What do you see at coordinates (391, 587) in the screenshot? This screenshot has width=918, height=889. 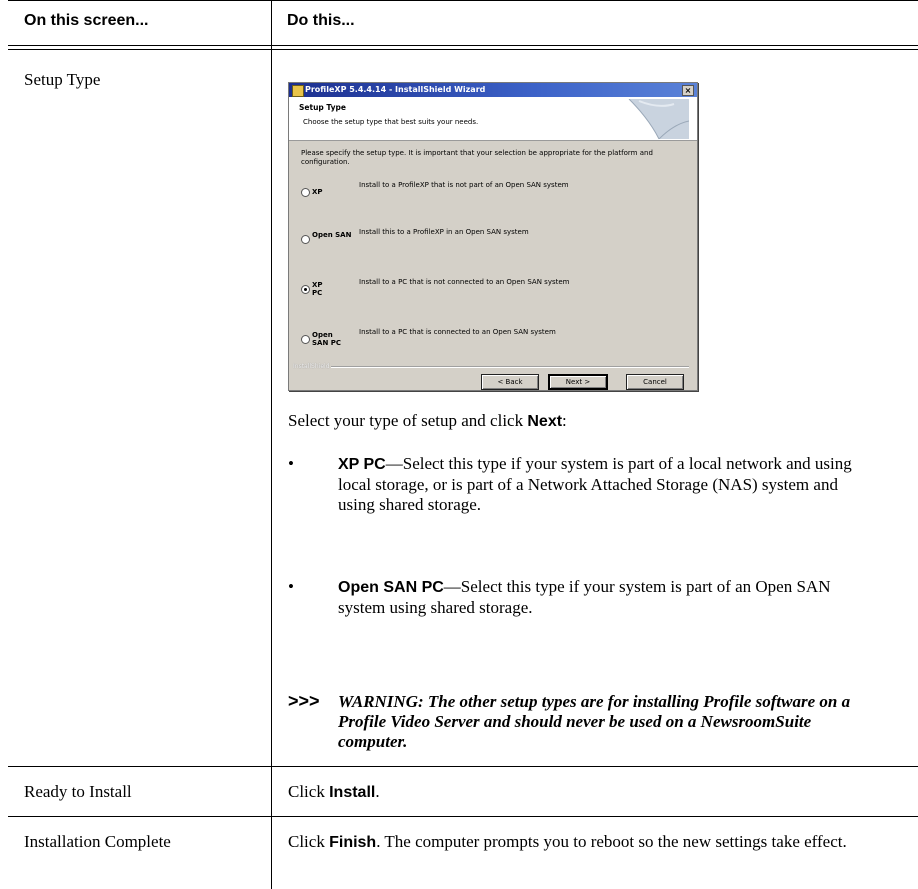 I see `bullet-open-san-pc-term: Open SAN PC` at bounding box center [391, 587].